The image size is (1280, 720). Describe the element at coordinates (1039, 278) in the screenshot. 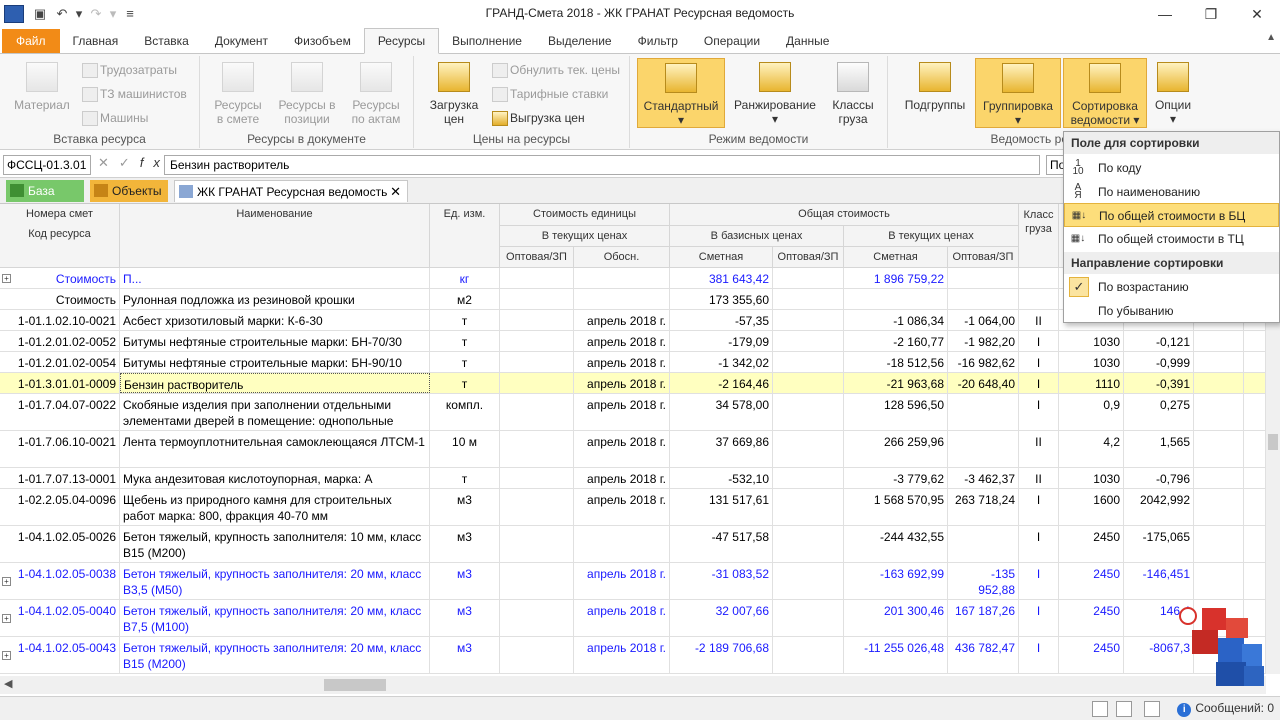

I see `cell-cls` at that location.